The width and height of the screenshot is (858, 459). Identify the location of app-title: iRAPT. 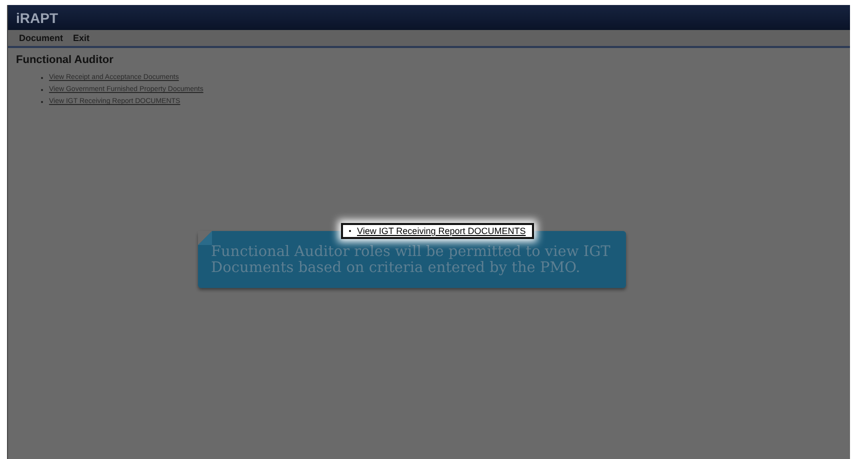
(37, 18).